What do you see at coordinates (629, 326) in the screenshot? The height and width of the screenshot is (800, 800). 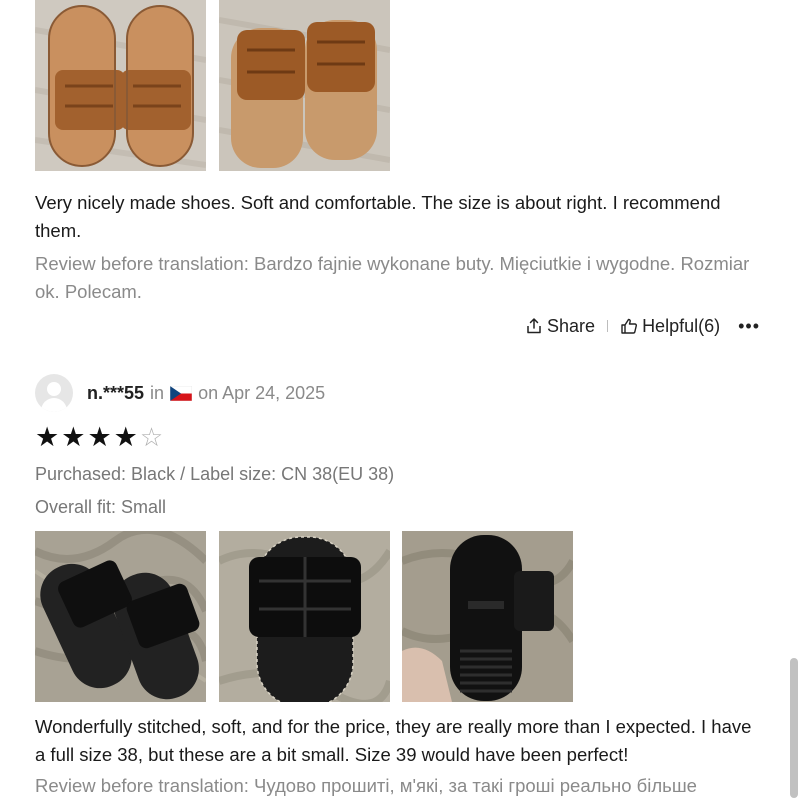 I see `thumbs-up-icon` at bounding box center [629, 326].